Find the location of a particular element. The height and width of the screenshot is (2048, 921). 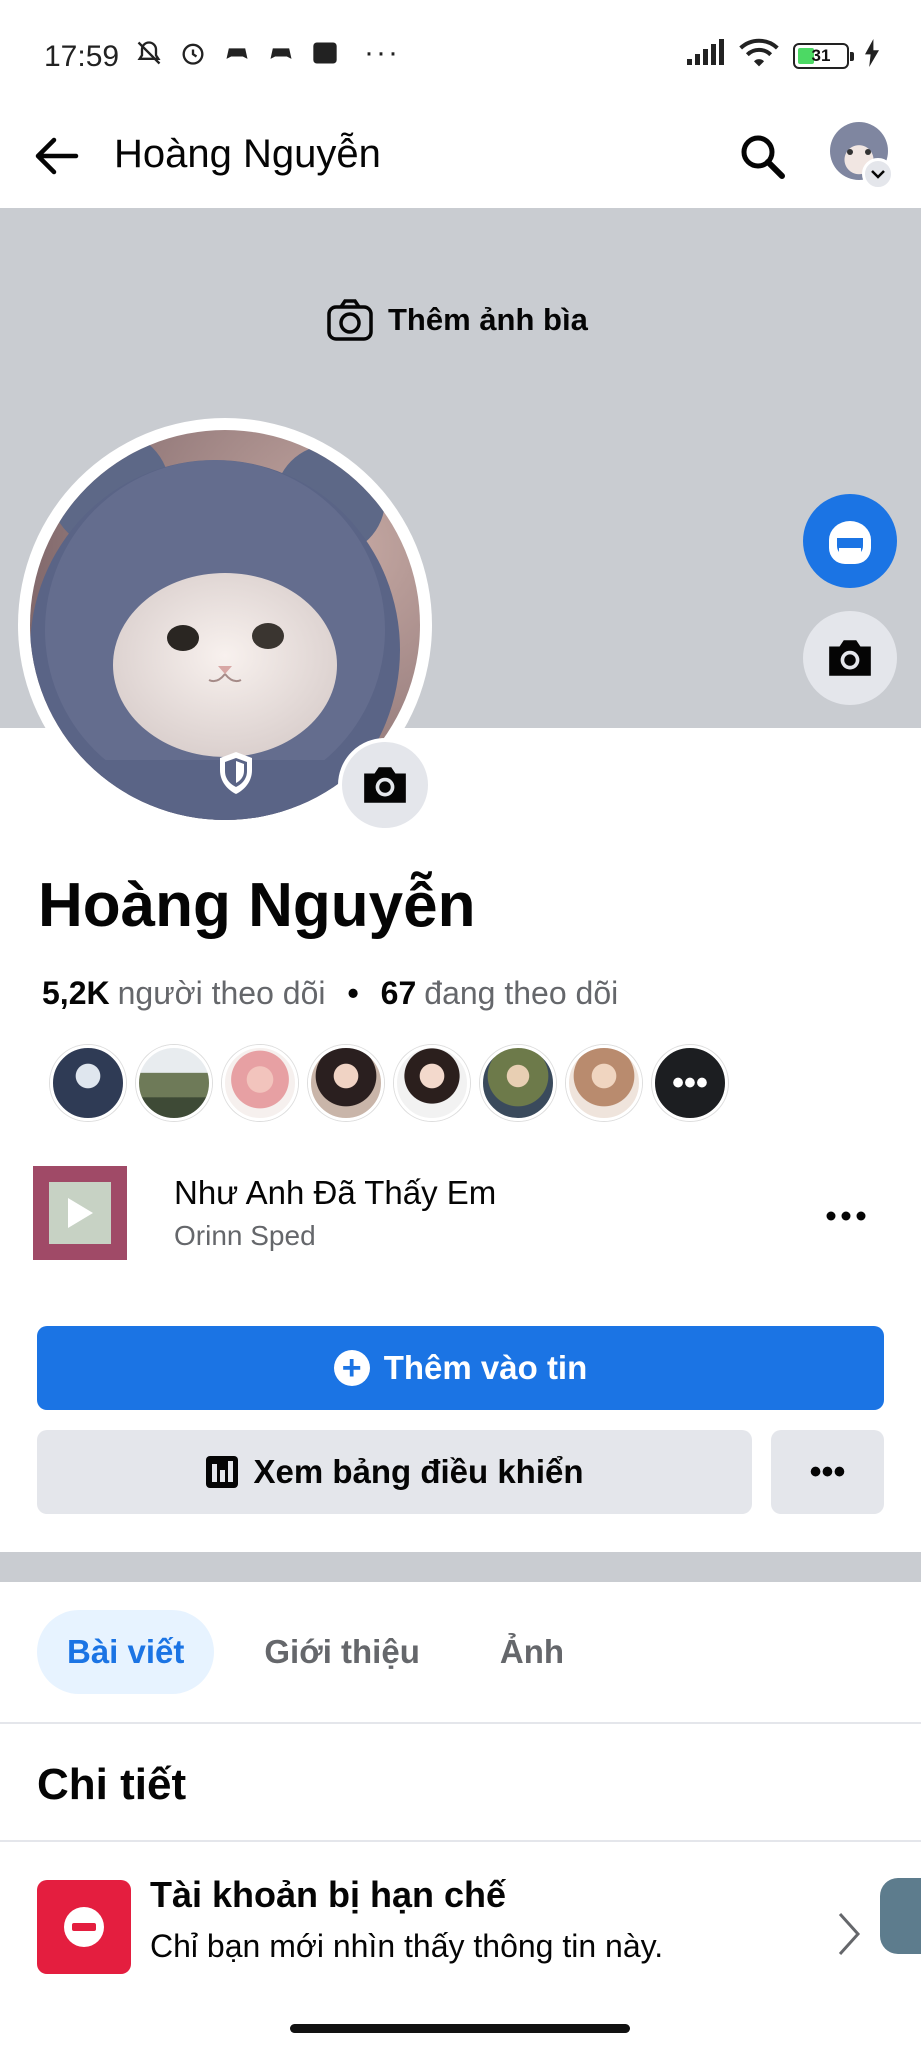

status-icons-right: 31 is located at coordinates (783, 55).